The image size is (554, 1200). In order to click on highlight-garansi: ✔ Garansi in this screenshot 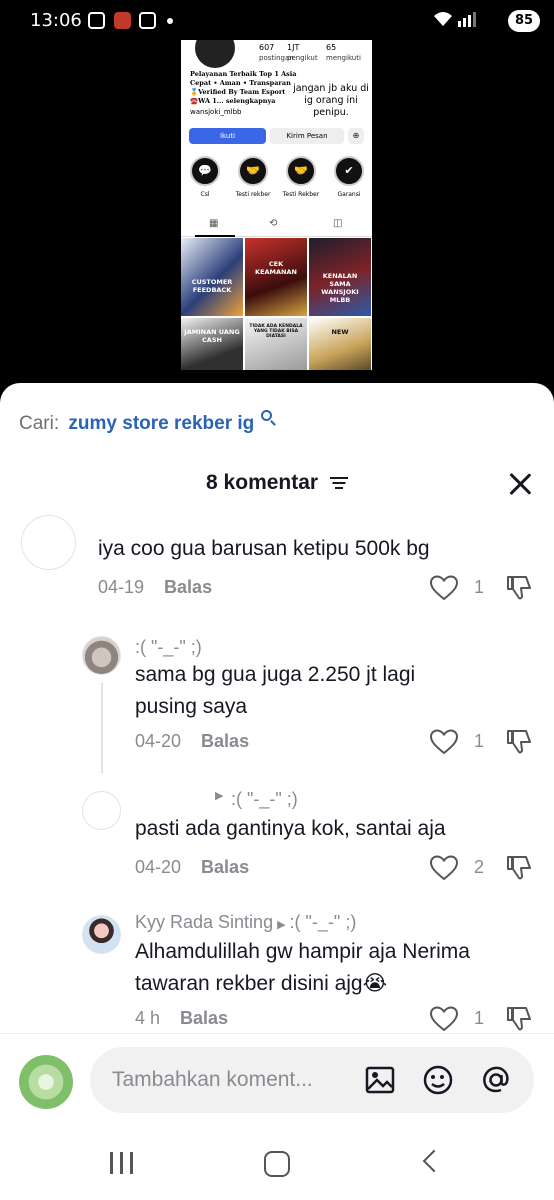, I will do `click(349, 177)`.